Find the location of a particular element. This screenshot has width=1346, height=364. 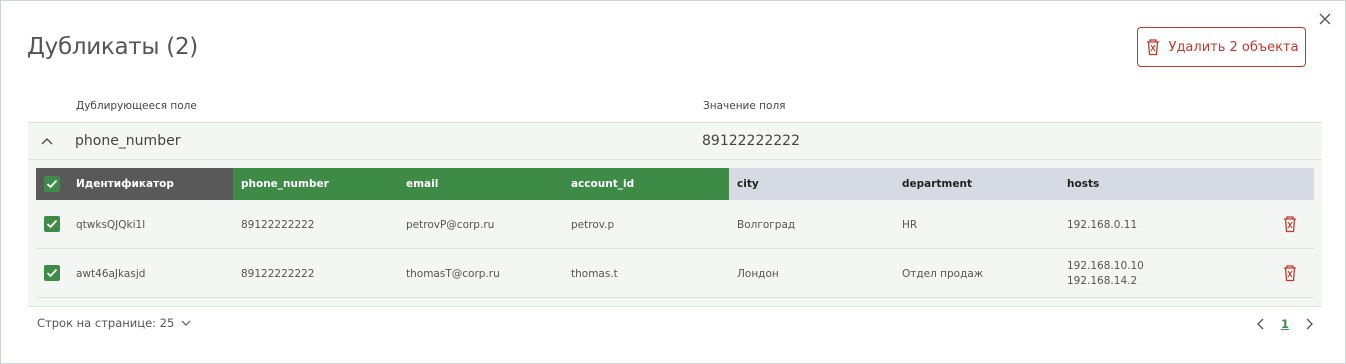

rows-per-page-select: Строк на странице: 25 is located at coordinates (114, 323).